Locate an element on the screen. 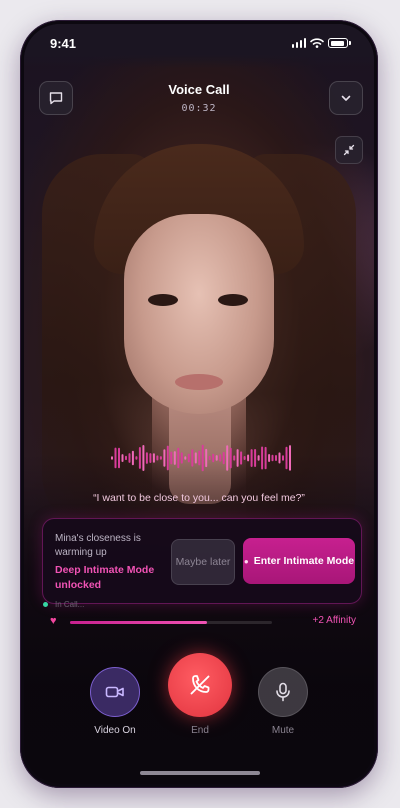 The image size is (400, 808). heart-icon: ♥ is located at coordinates (53, 621).